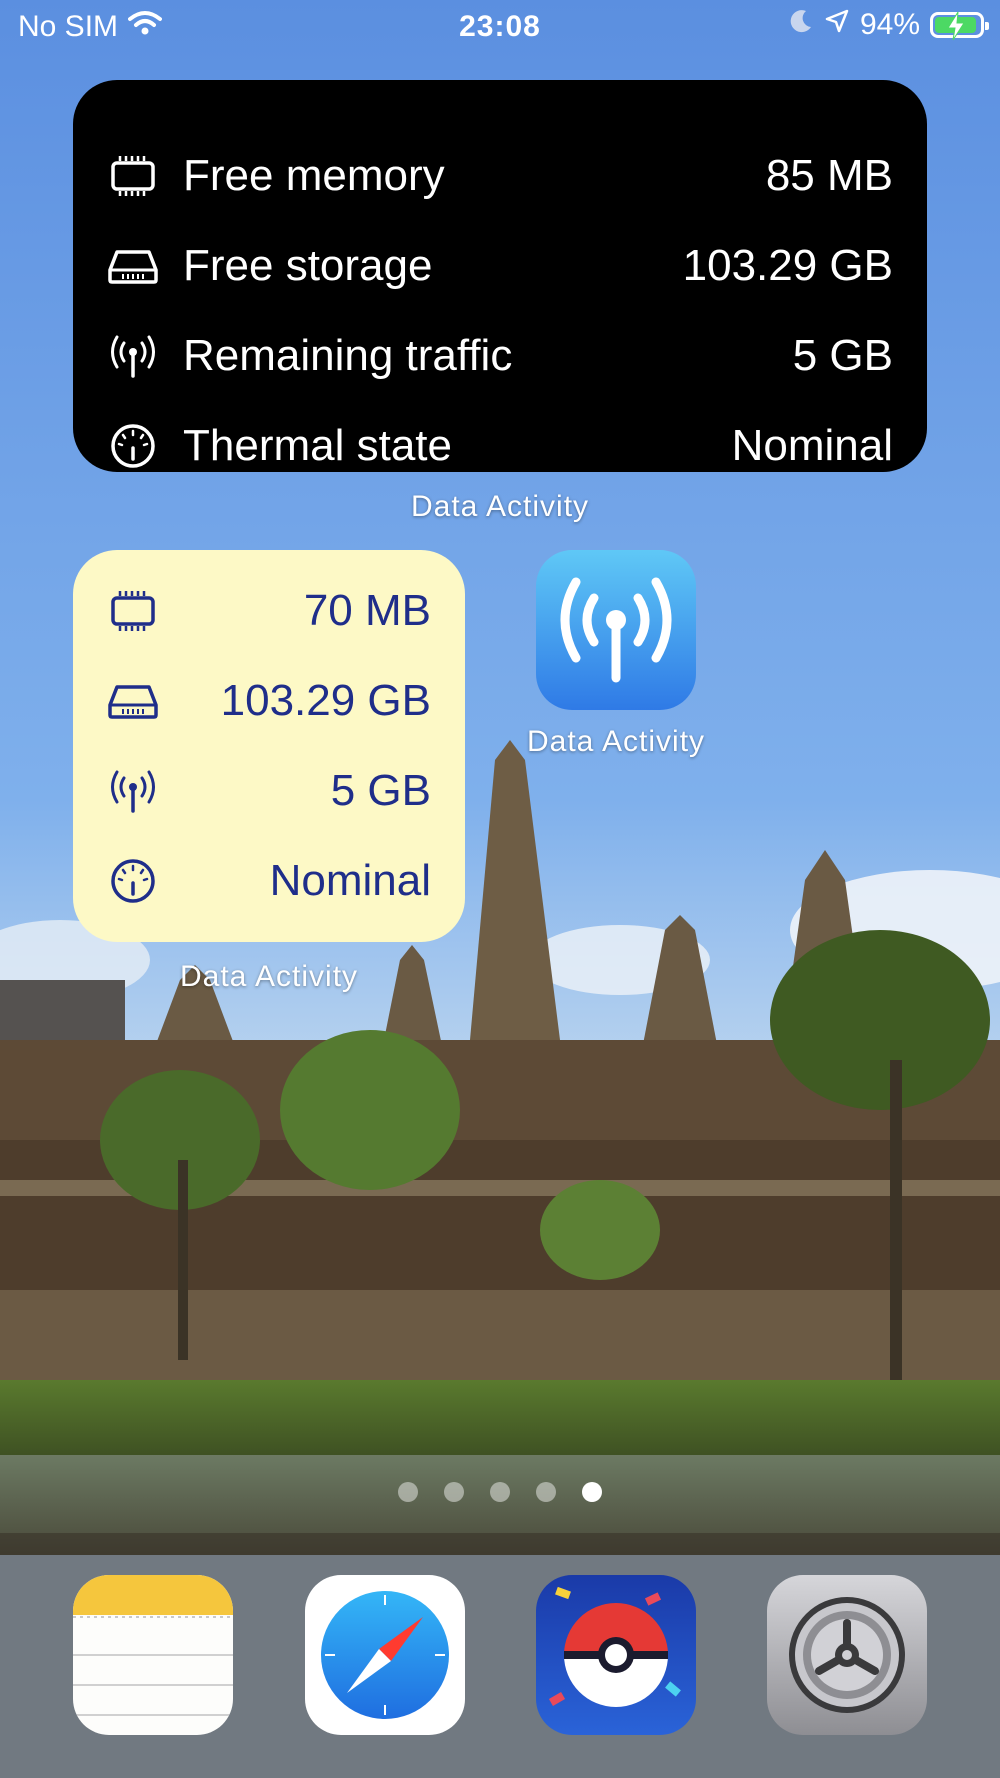 The image size is (1000, 1778). What do you see at coordinates (500, 28) in the screenshot?
I see `status-bar: No SIM 23:08 94%` at bounding box center [500, 28].